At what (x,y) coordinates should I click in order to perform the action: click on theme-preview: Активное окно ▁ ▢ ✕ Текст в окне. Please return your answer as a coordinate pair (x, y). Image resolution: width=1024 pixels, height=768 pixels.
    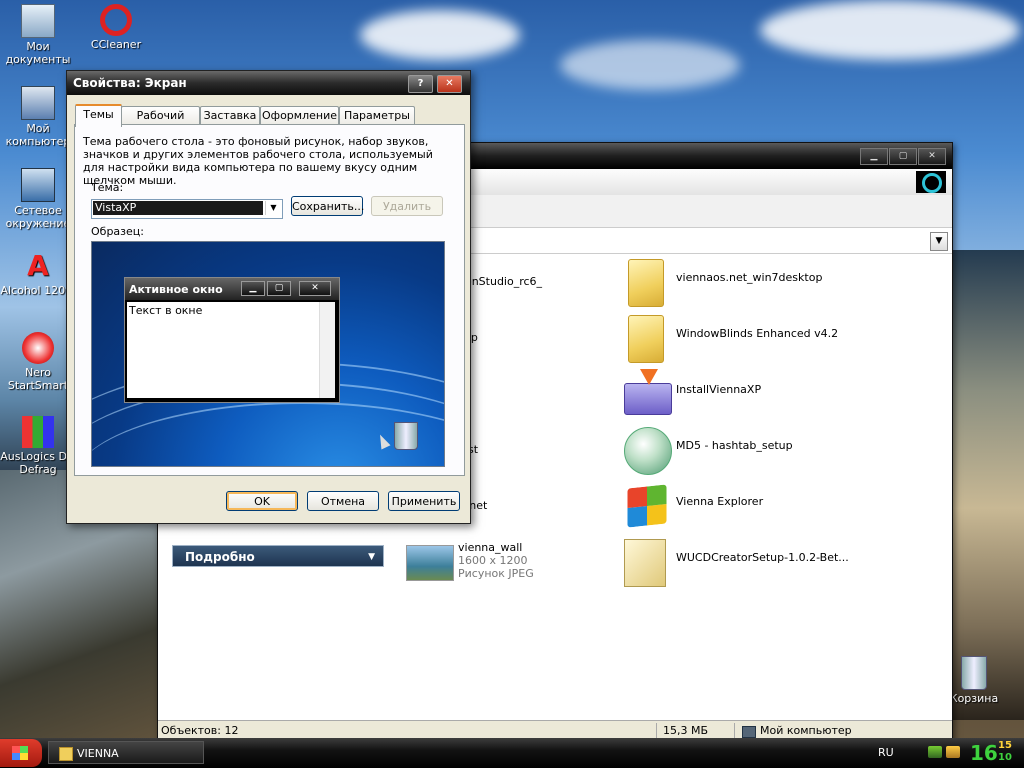
    Looking at the image, I should click on (268, 354).